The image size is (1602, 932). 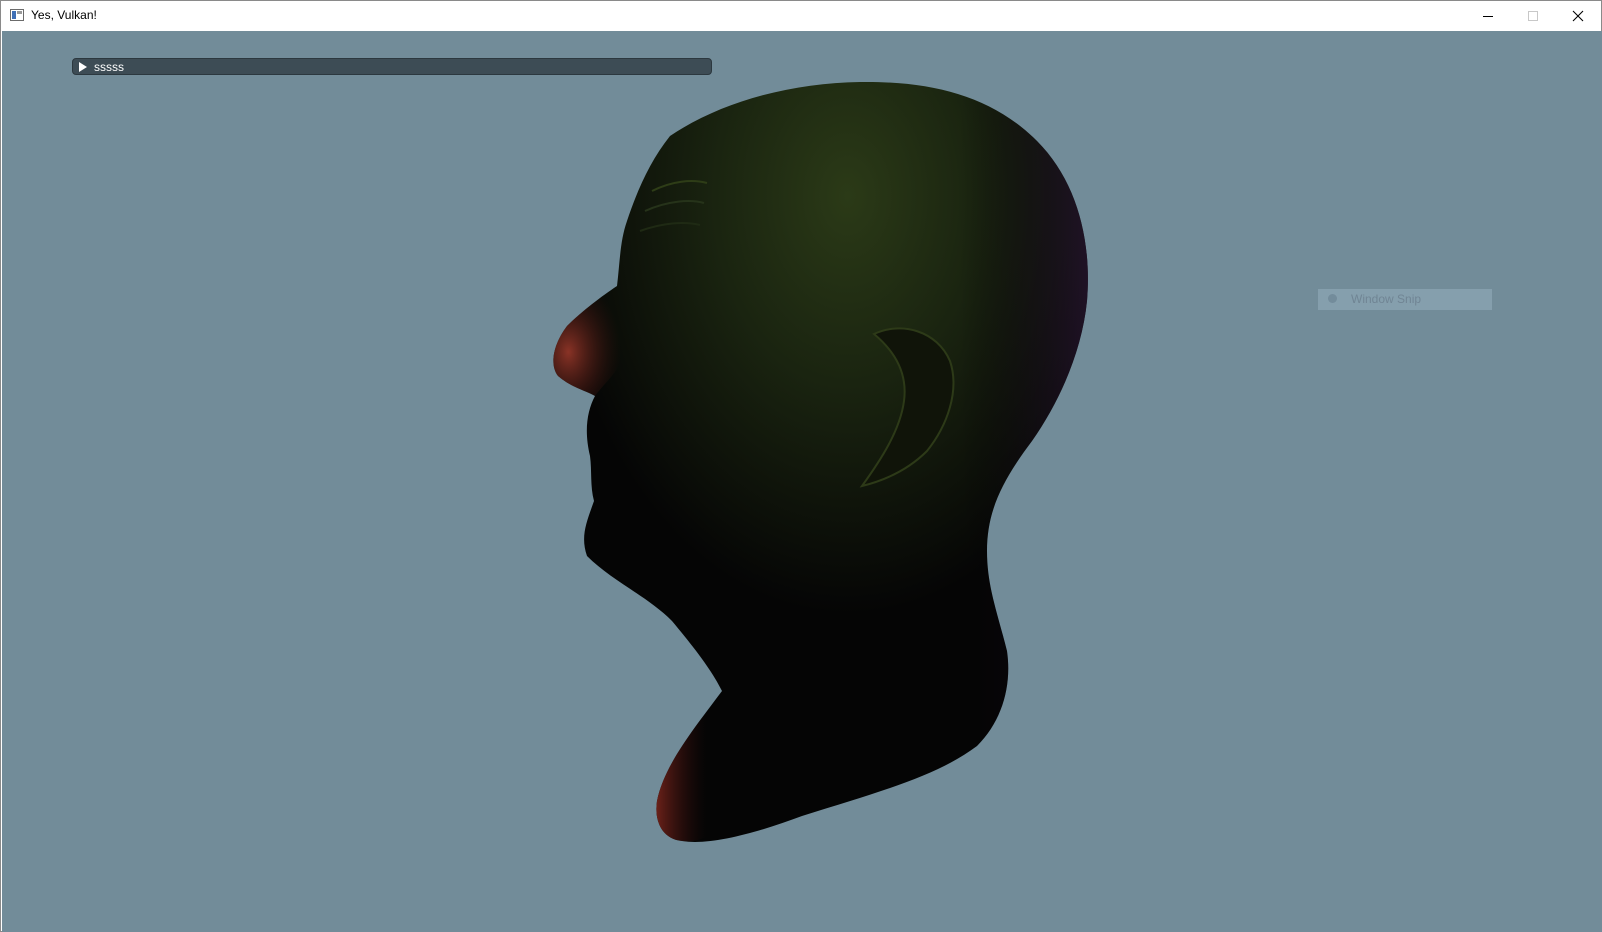 I want to click on minimize-icon, so click(x=1488, y=16).